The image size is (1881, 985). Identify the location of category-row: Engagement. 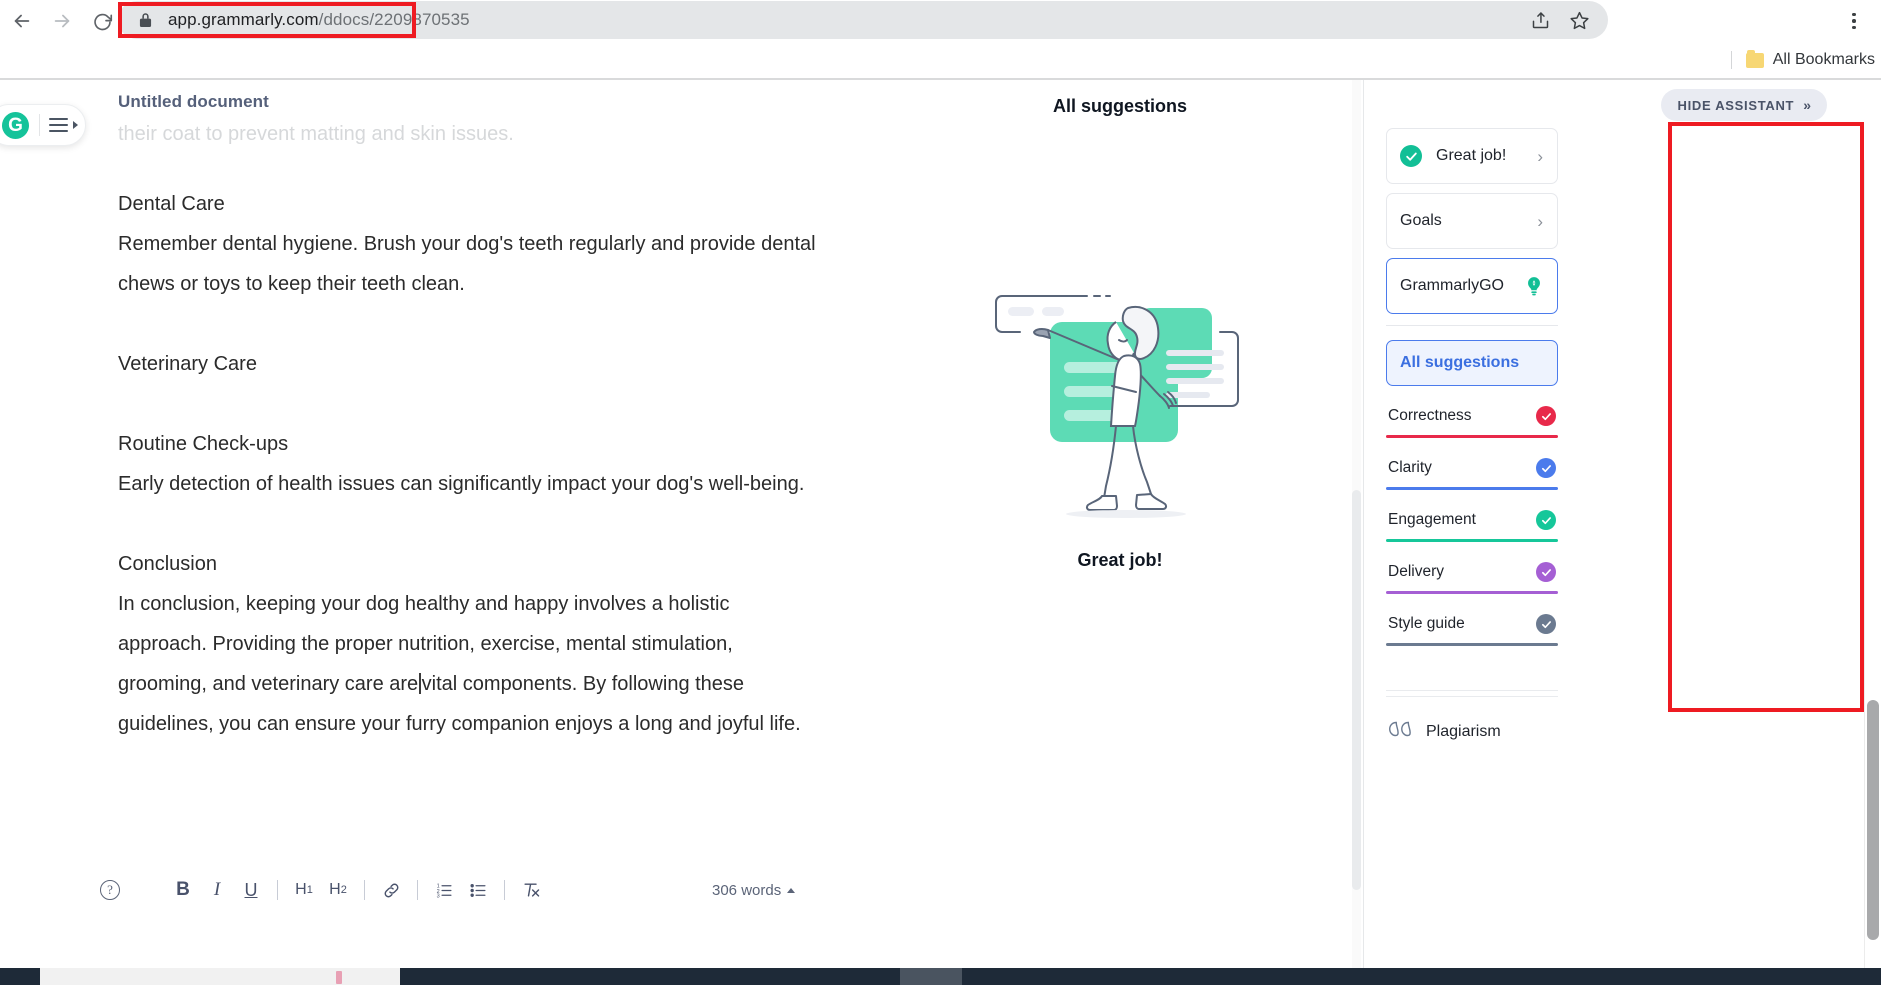
(1472, 520).